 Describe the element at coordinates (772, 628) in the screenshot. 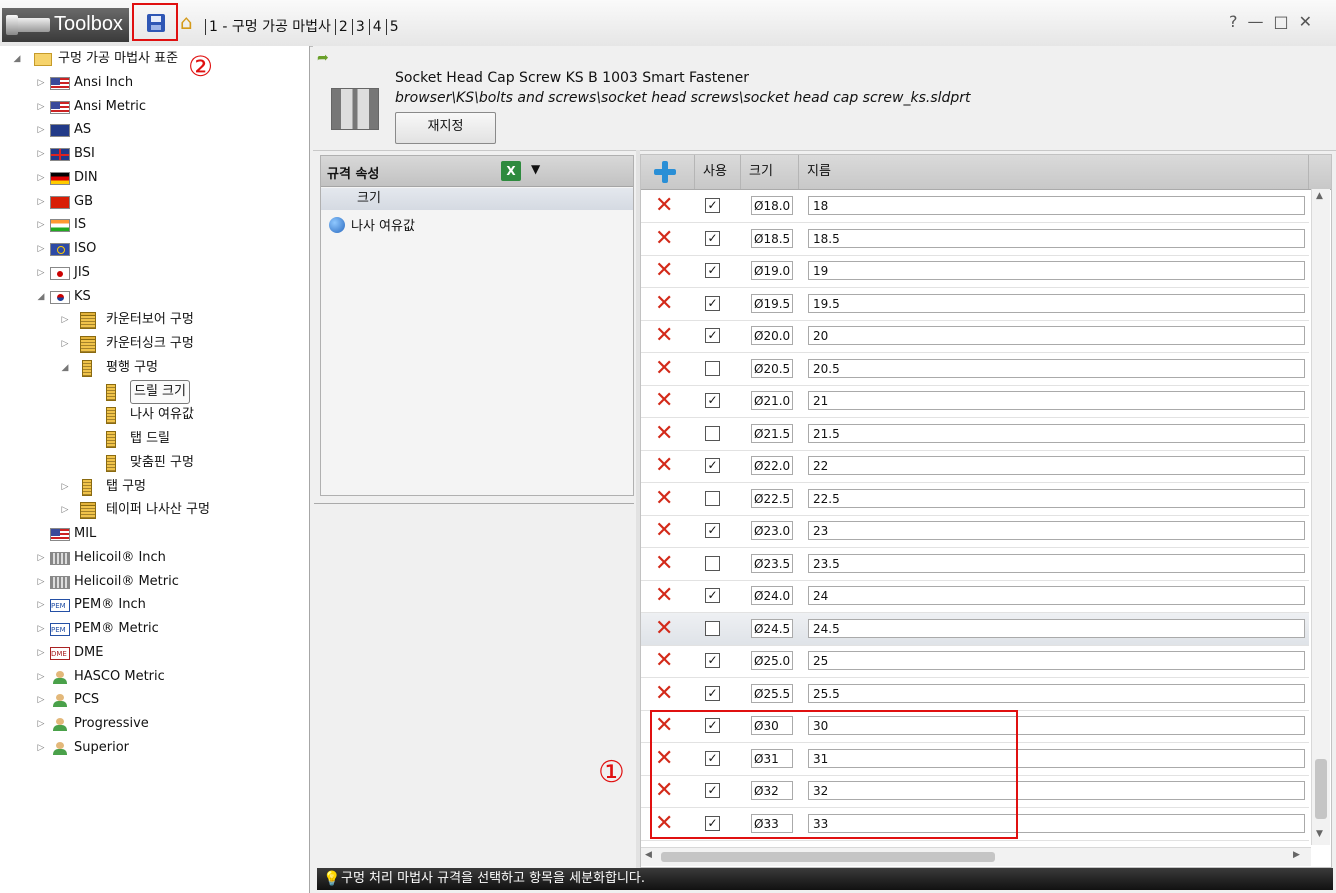

I see `size-cell: Ø24.5` at that location.